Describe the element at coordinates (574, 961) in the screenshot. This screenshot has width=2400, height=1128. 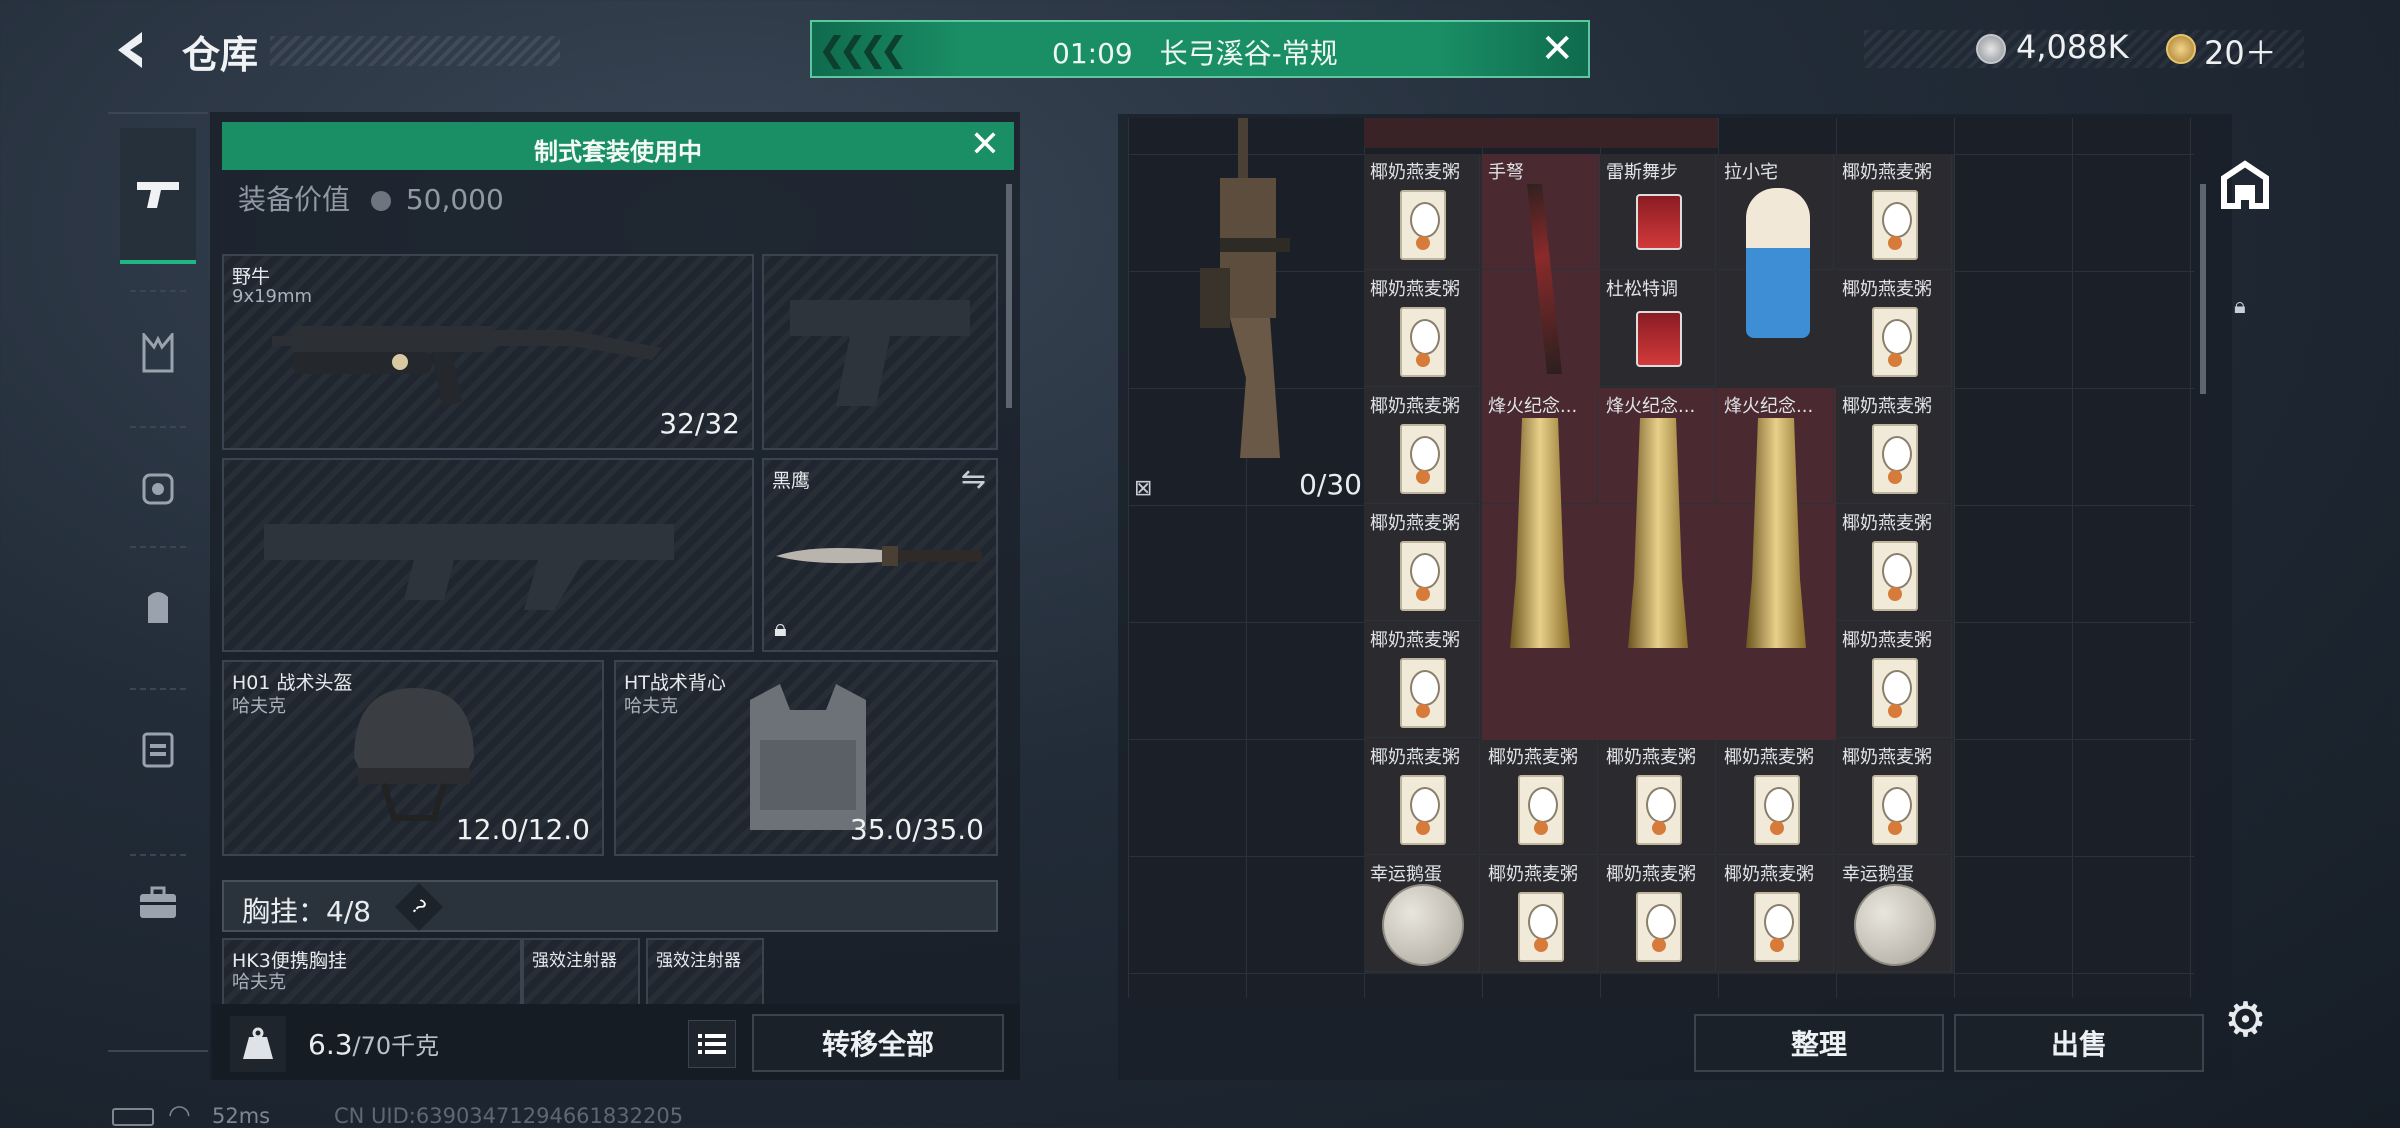
I see `injector-1-name: 强效注射器` at that location.